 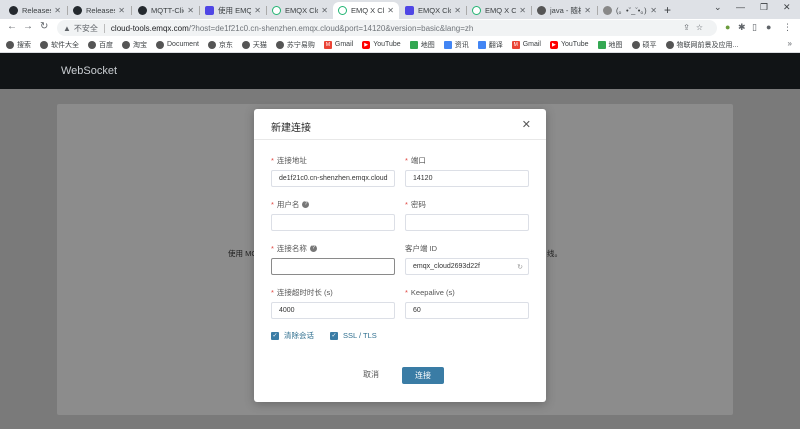 I want to click on youtube-icon: ▶, so click(x=366, y=44).